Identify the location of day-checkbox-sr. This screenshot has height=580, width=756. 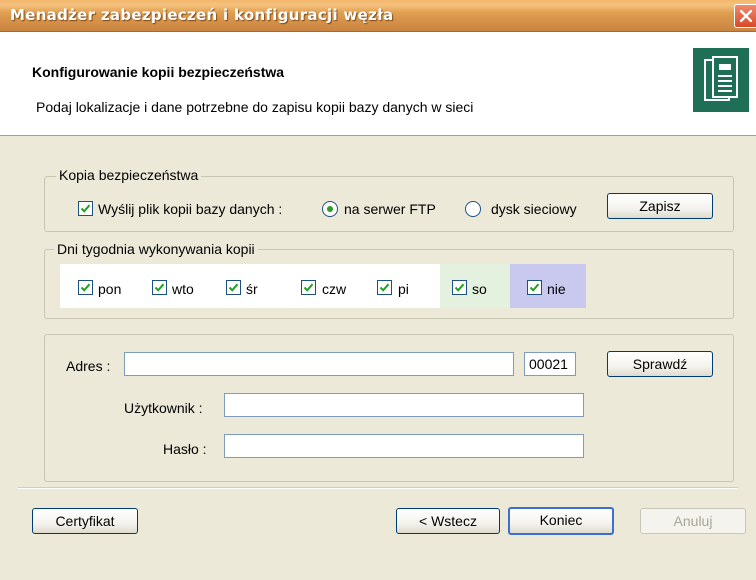
(233, 287).